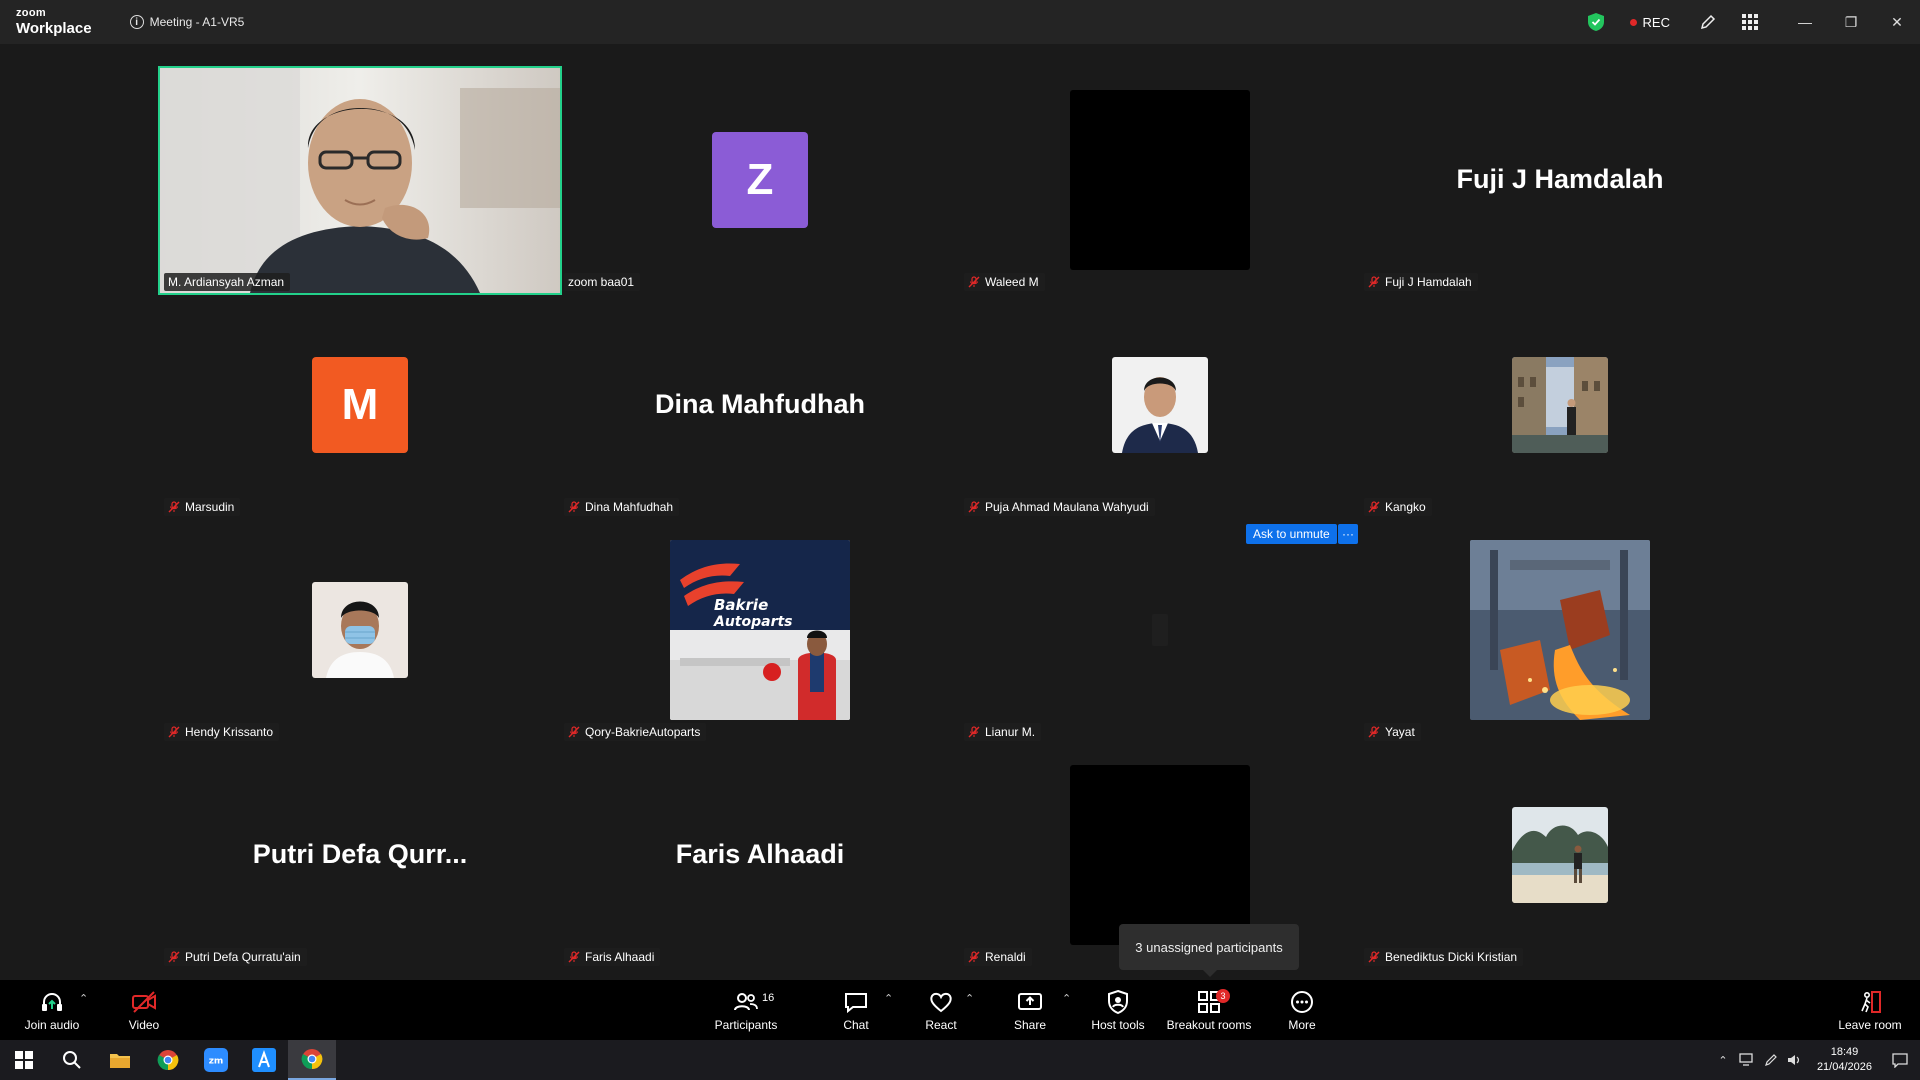  What do you see at coordinates (1595, 22) in the screenshot?
I see `encryption-shield-icon` at bounding box center [1595, 22].